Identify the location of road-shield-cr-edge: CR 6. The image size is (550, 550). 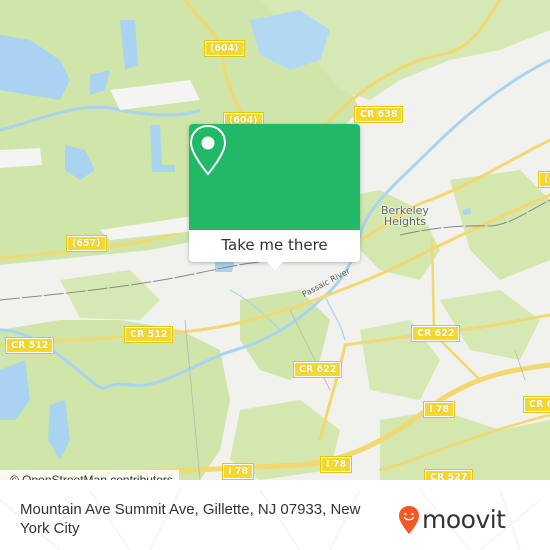
(536, 404).